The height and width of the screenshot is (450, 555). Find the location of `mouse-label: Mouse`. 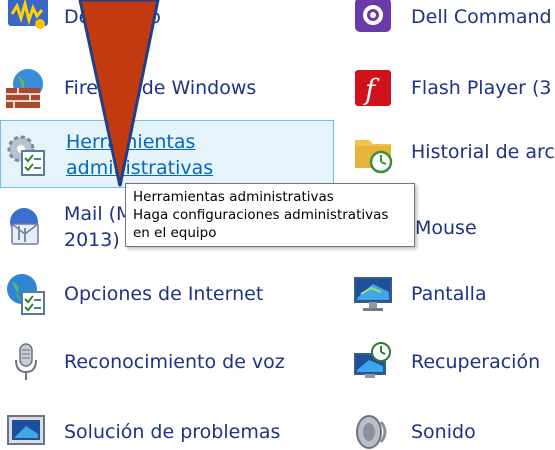

mouse-label: Mouse is located at coordinates (446, 228).